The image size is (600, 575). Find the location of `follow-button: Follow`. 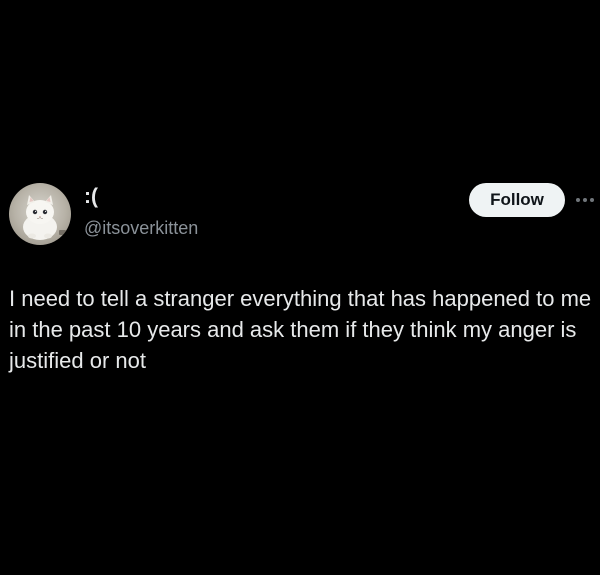

follow-button: Follow is located at coordinates (517, 200).